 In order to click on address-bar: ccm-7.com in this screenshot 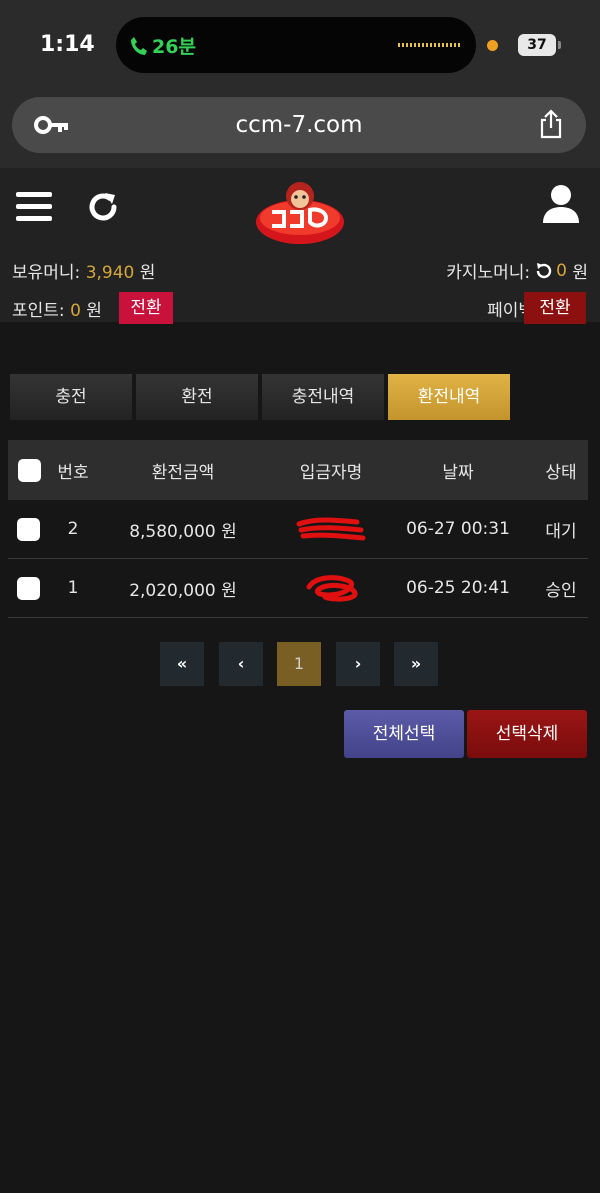, I will do `click(299, 125)`.